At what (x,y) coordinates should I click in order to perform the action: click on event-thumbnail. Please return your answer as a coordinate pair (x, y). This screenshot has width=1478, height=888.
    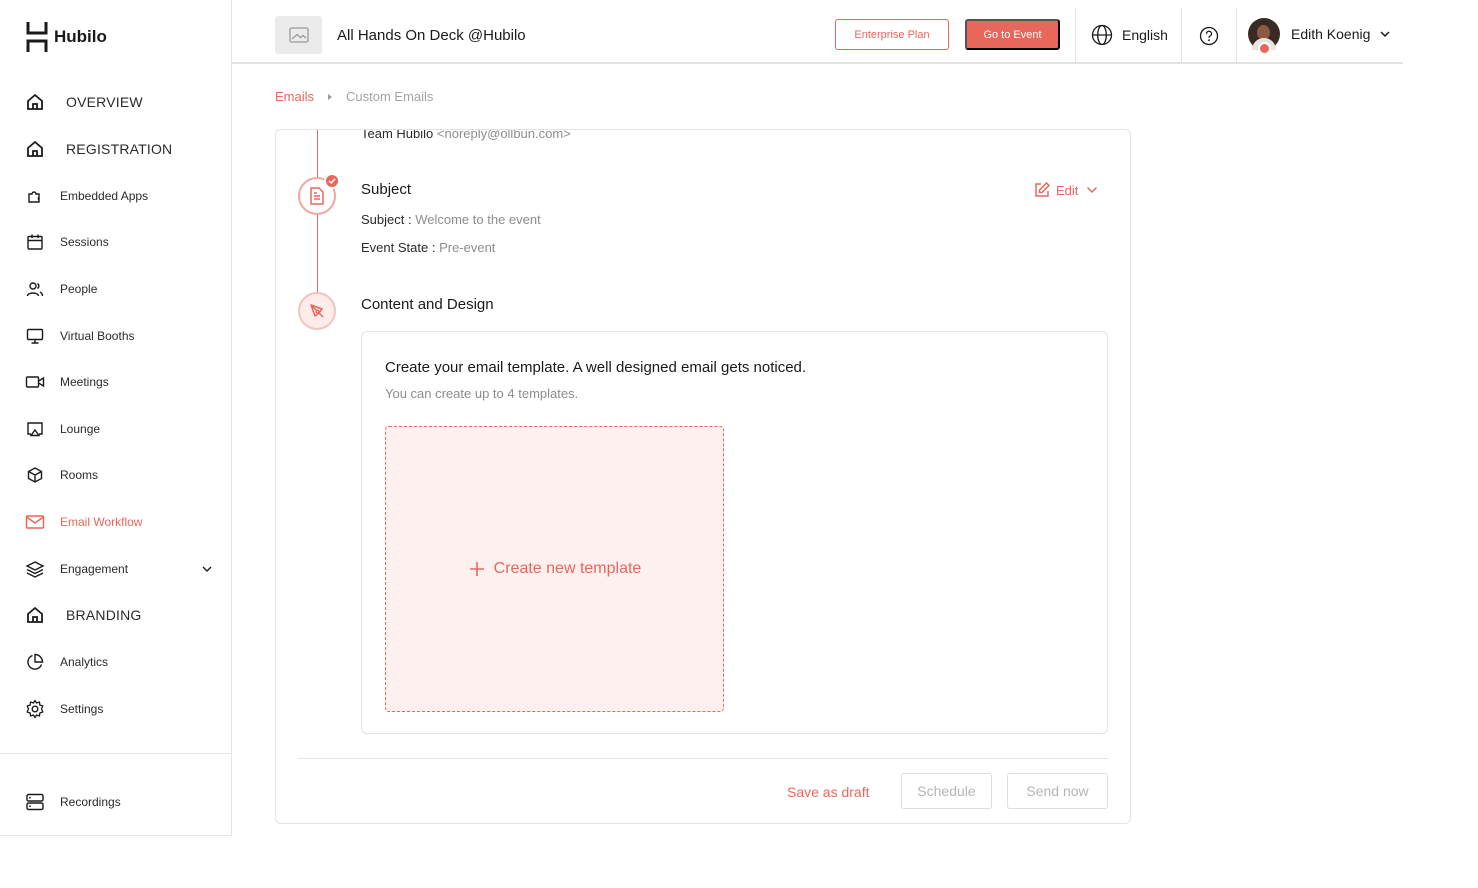
    Looking at the image, I should click on (298, 35).